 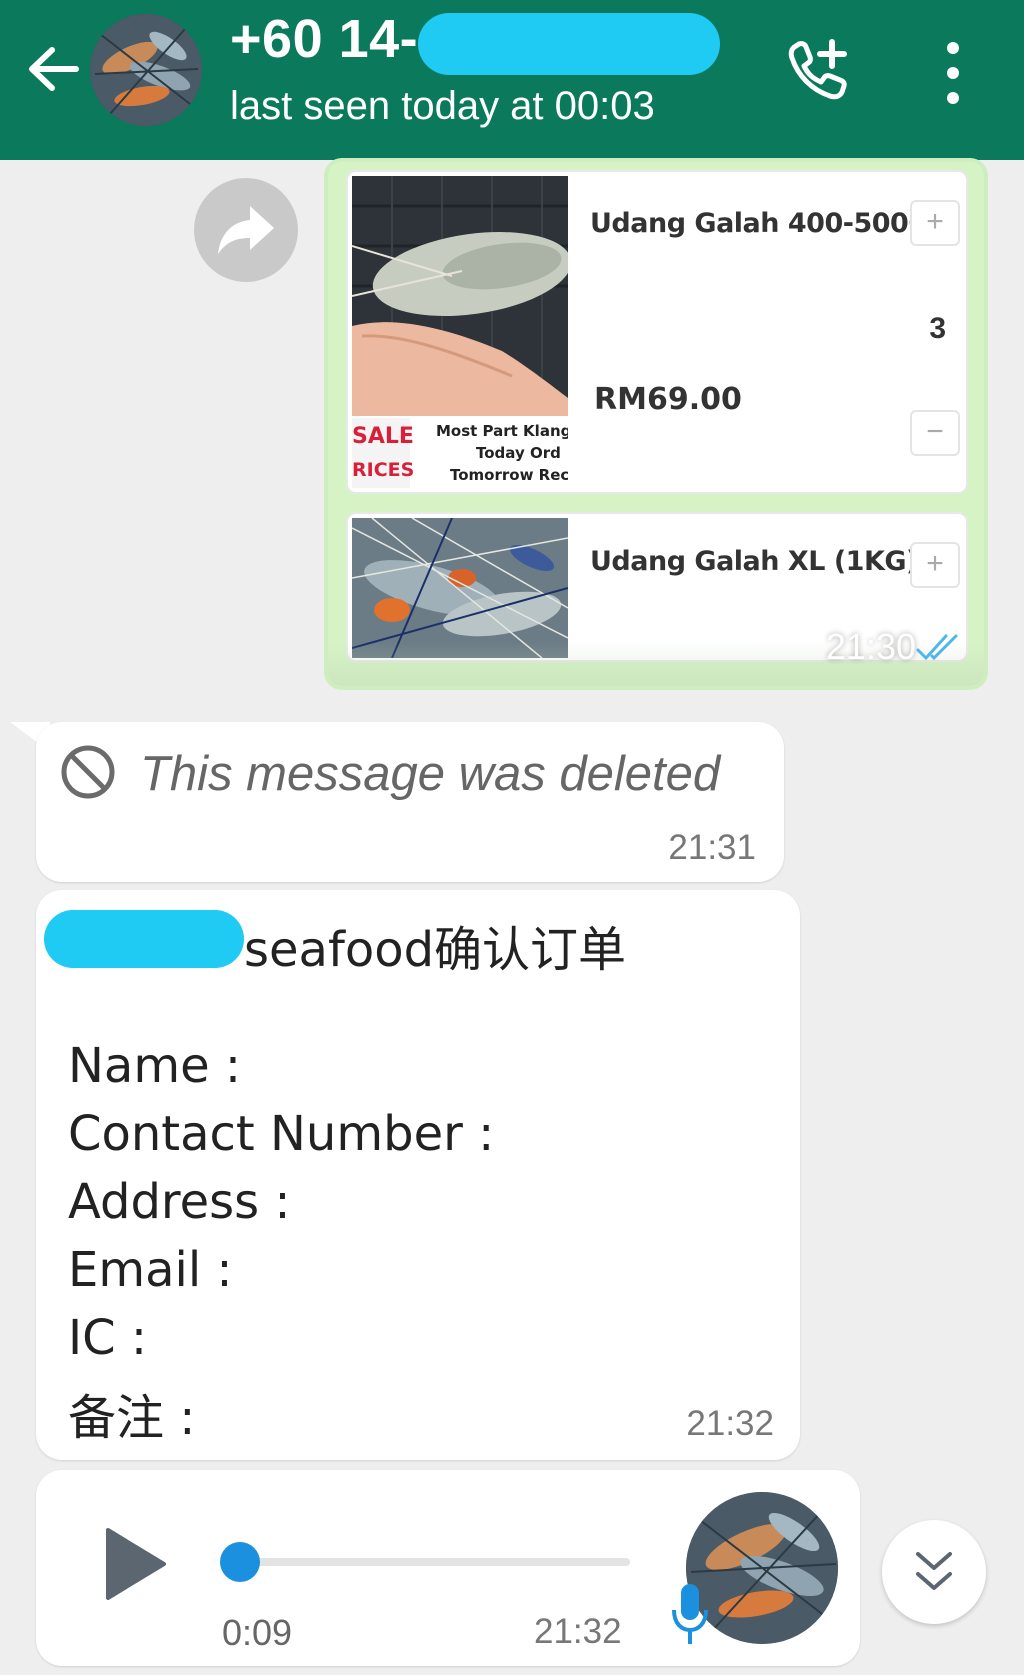 I want to click on back-arrow-icon, so click(x=53, y=69).